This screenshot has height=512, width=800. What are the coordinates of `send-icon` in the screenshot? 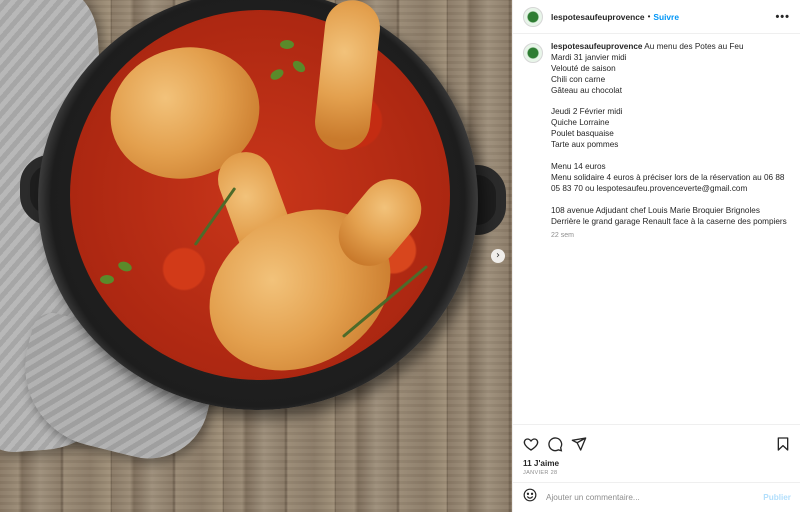 It's located at (579, 444).